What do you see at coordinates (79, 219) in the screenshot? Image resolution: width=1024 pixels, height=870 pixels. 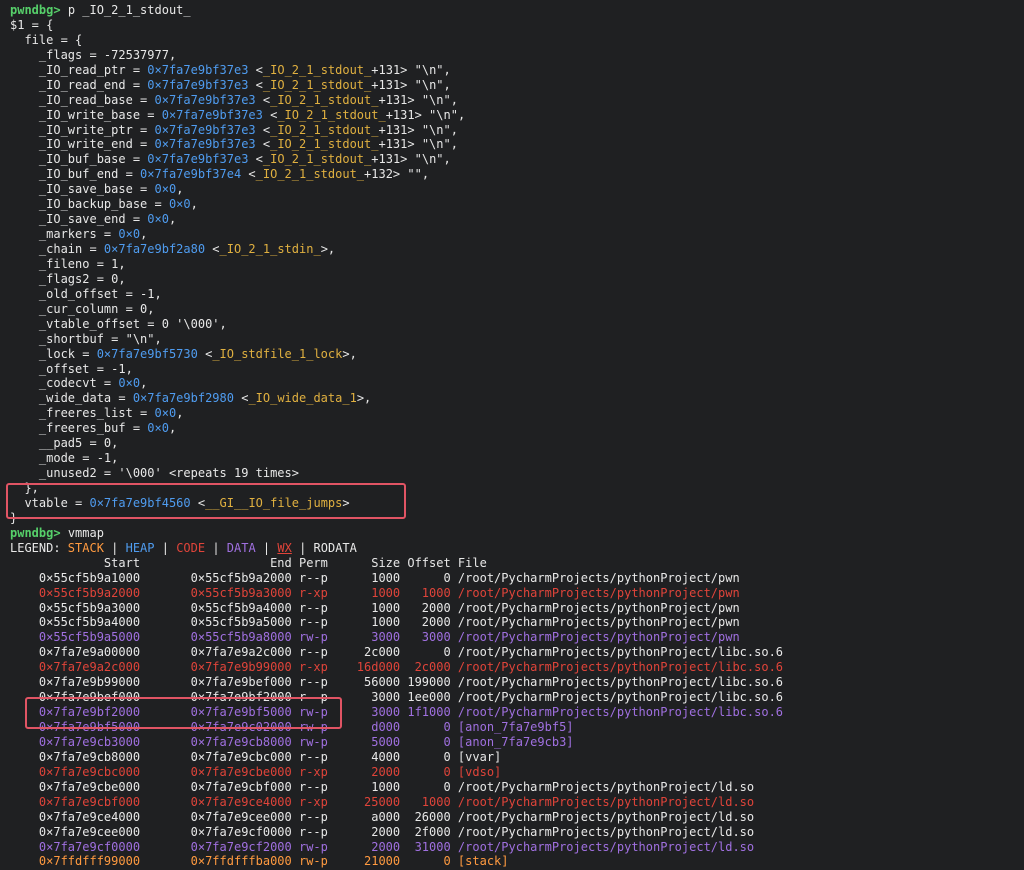 I see `text-span: _IO_save_end =` at bounding box center [79, 219].